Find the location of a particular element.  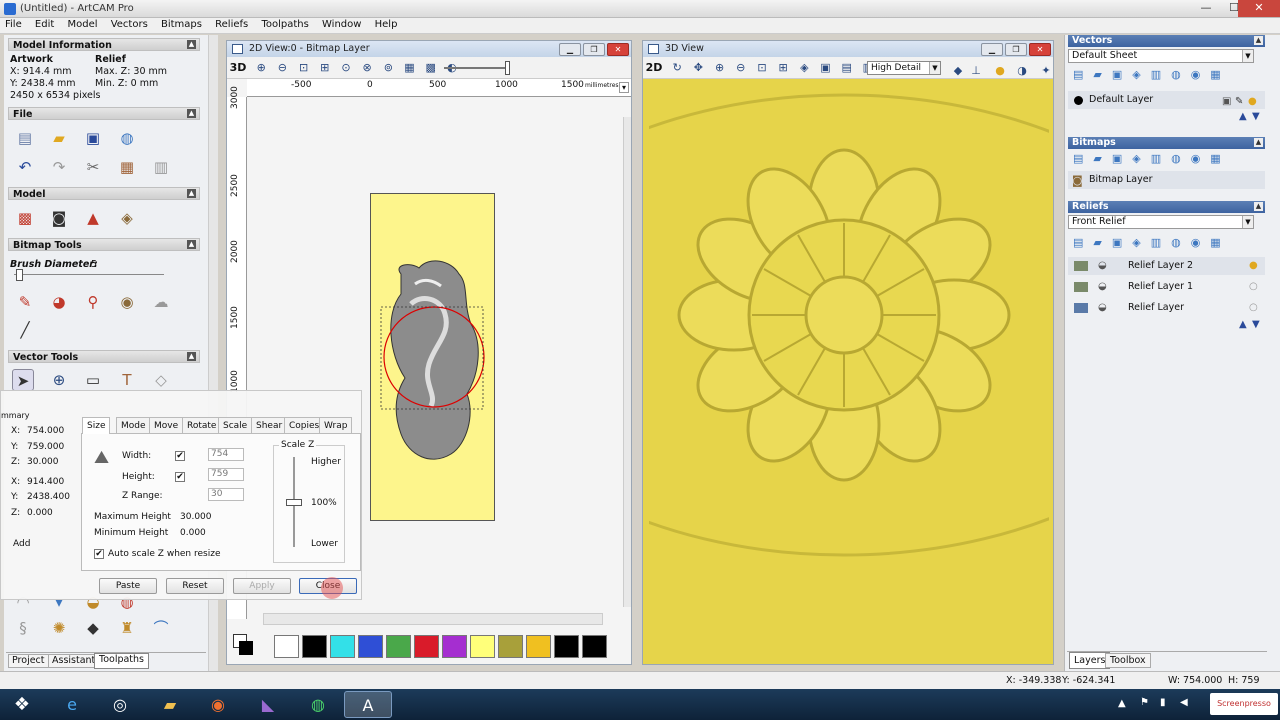

side-view-icon: ▤ is located at coordinates (847, 68).